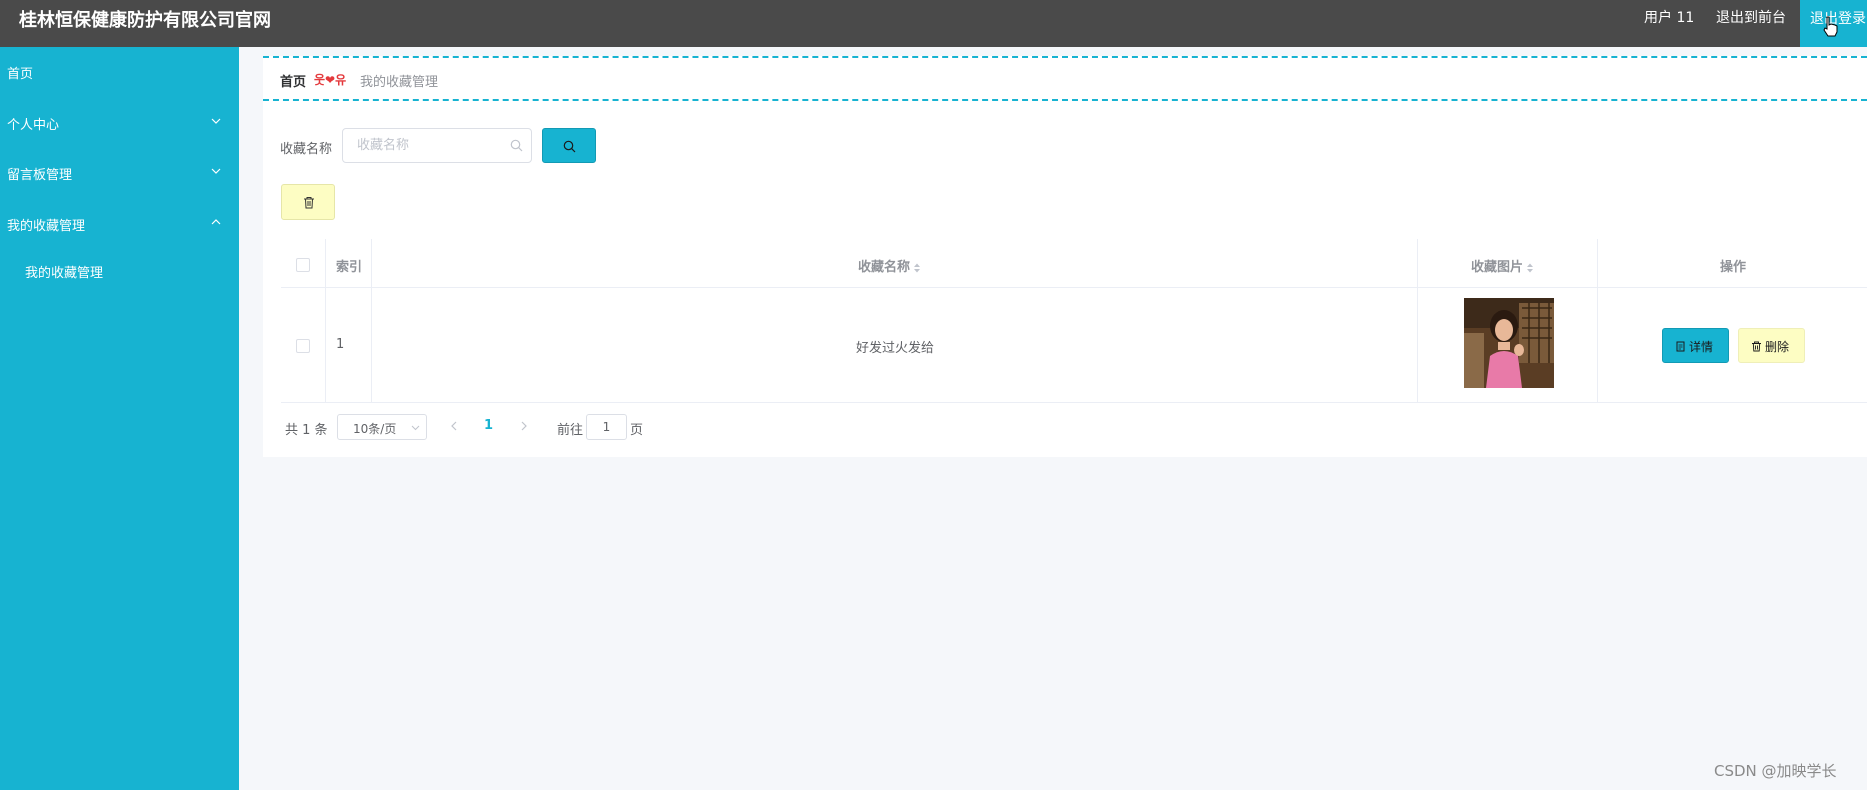  I want to click on detail-button: 详情, so click(1695, 345).